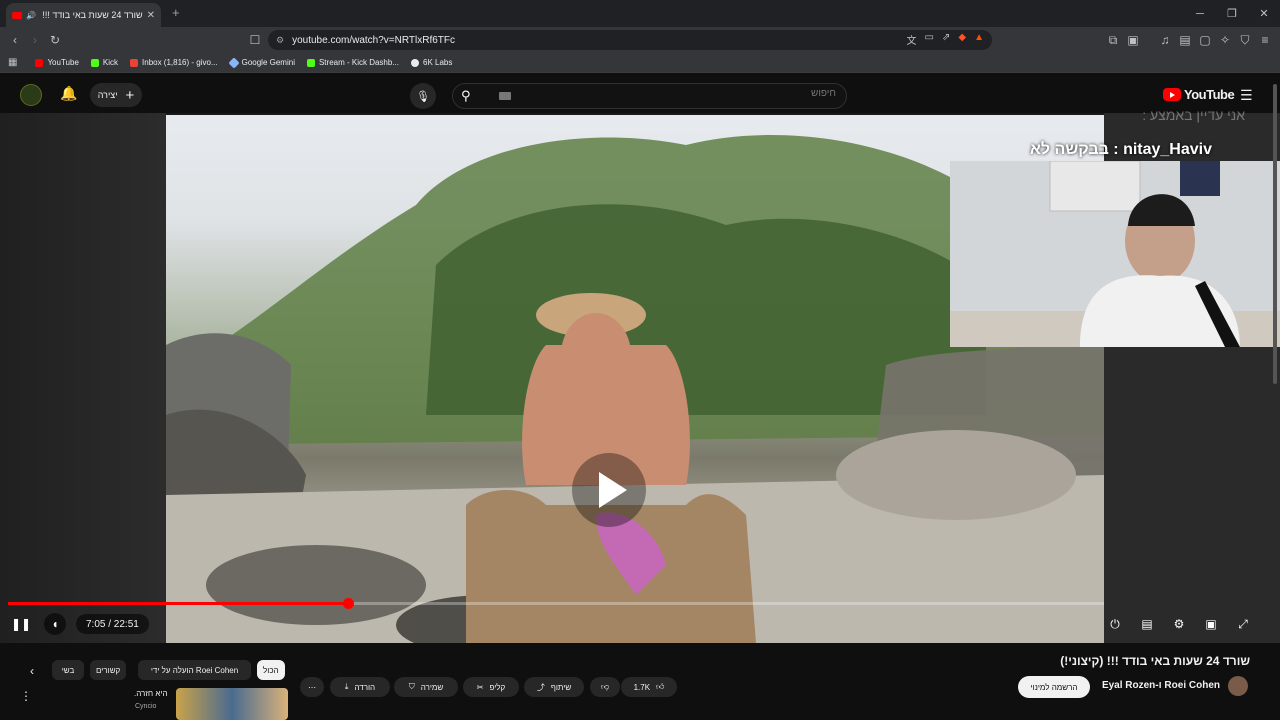  What do you see at coordinates (116, 95) in the screenshot?
I see `create-button: יצירה +` at bounding box center [116, 95].